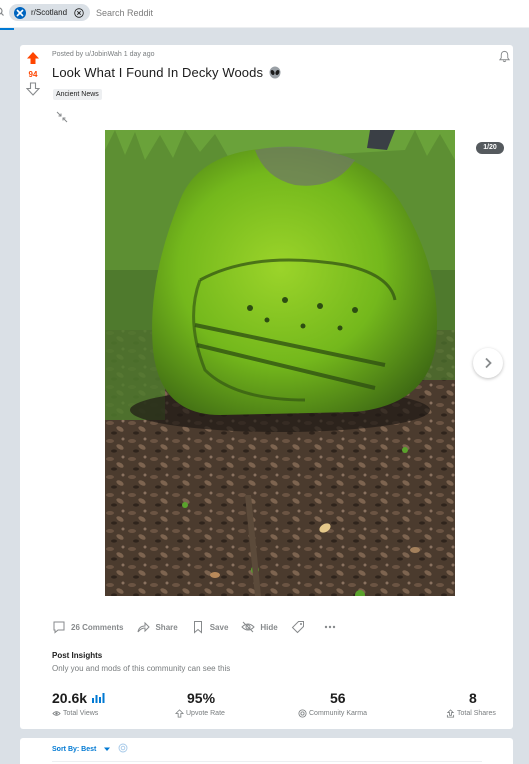 This screenshot has width=529, height=764. I want to click on comment-sort-card: Sort By: Best, so click(266, 751).